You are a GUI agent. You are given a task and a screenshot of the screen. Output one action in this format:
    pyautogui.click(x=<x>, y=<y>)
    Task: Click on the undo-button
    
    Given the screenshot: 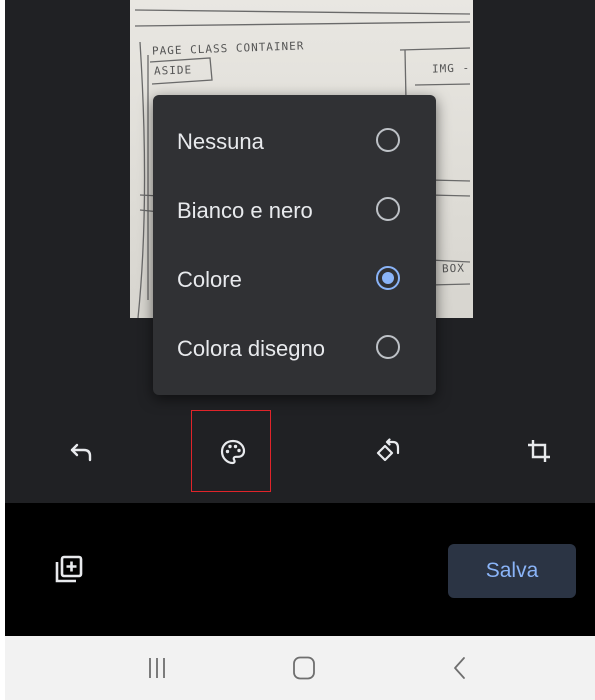 What is the action you would take?
    pyautogui.click(x=80, y=451)
    